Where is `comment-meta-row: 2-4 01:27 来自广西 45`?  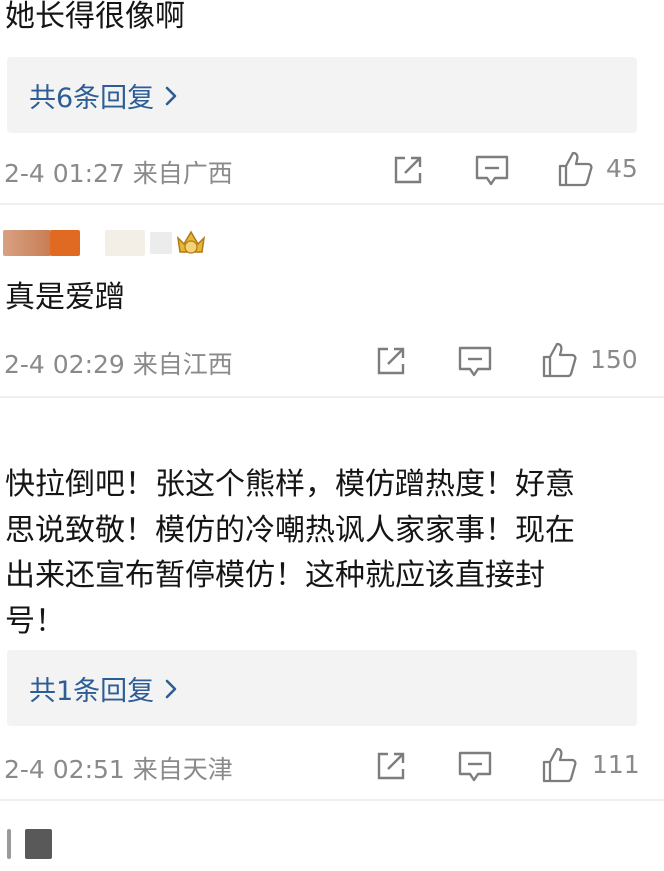 comment-meta-row: 2-4 01:27 来自广西 45 is located at coordinates (332, 169).